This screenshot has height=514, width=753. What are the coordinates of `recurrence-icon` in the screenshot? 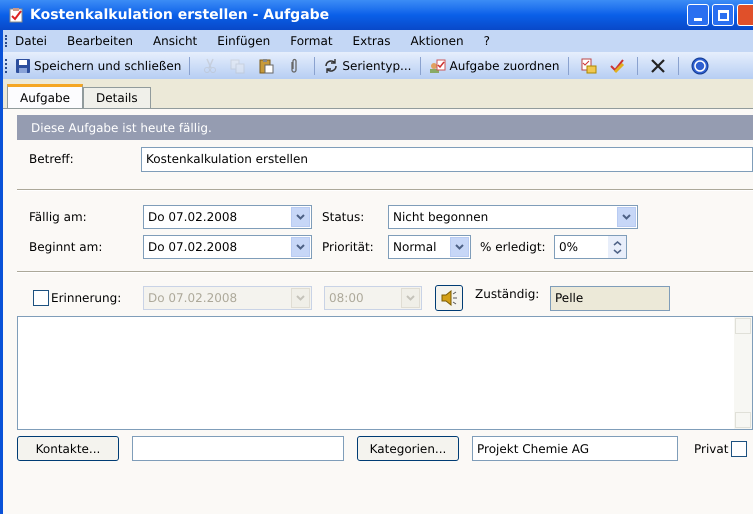 It's located at (331, 66).